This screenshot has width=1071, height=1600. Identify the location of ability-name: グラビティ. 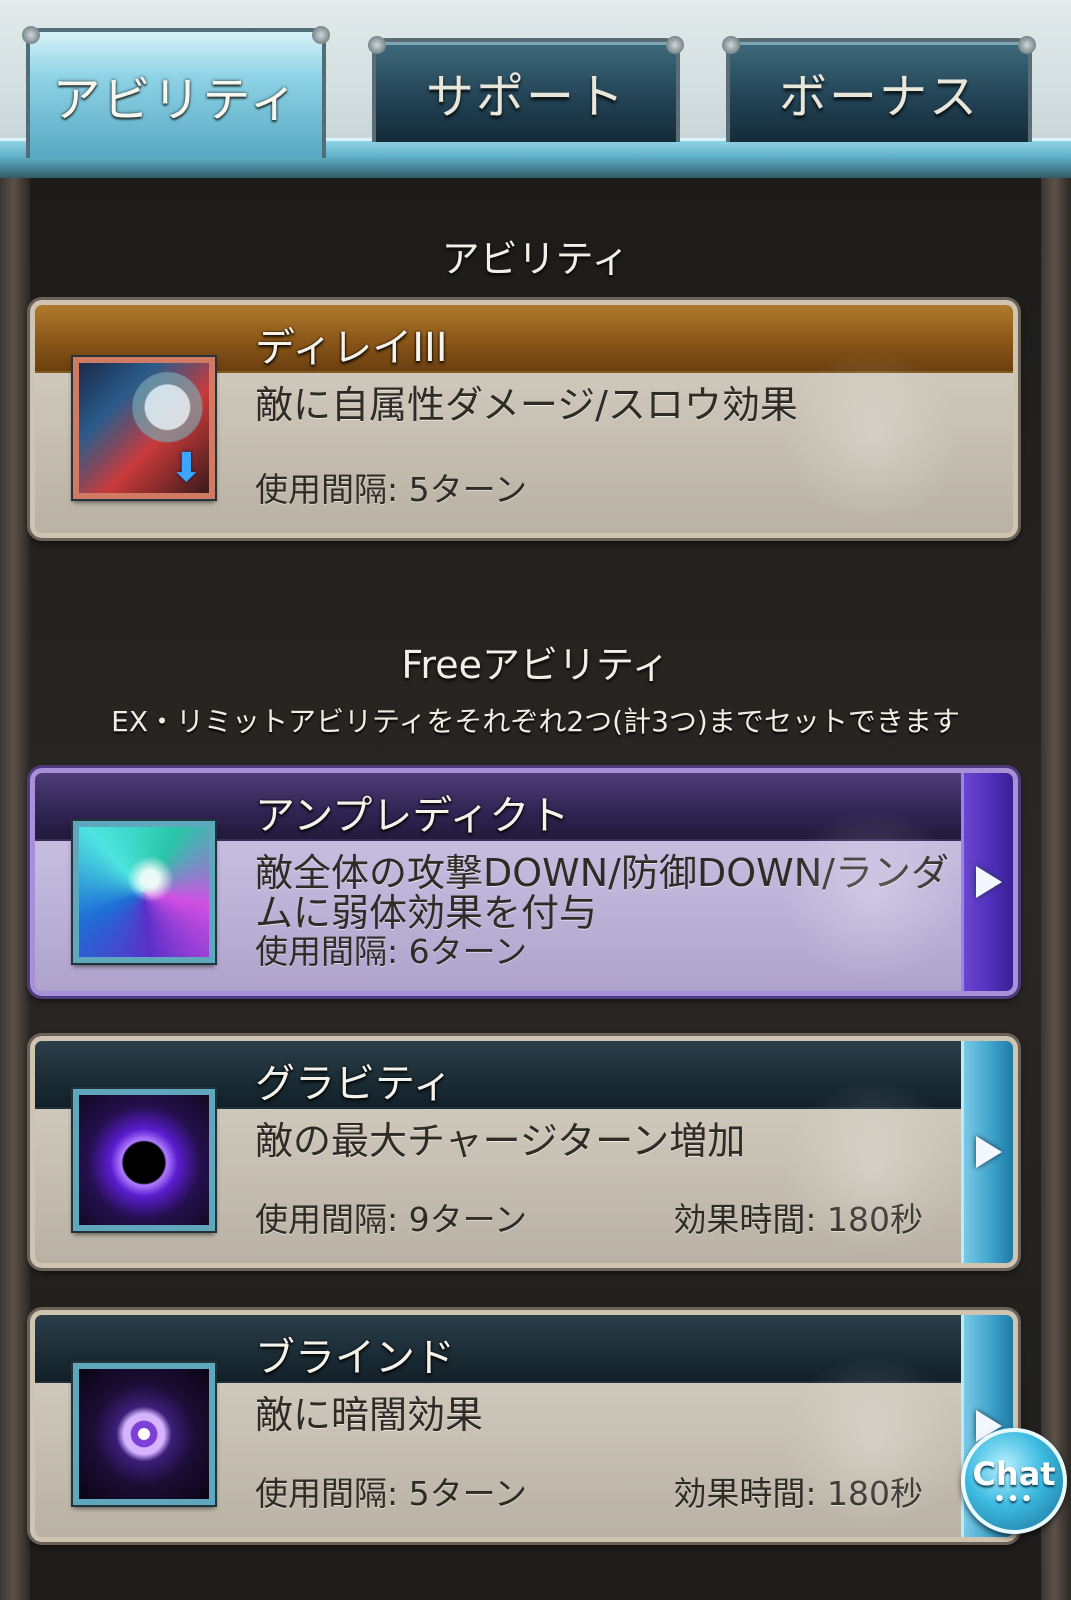
(354, 1084).